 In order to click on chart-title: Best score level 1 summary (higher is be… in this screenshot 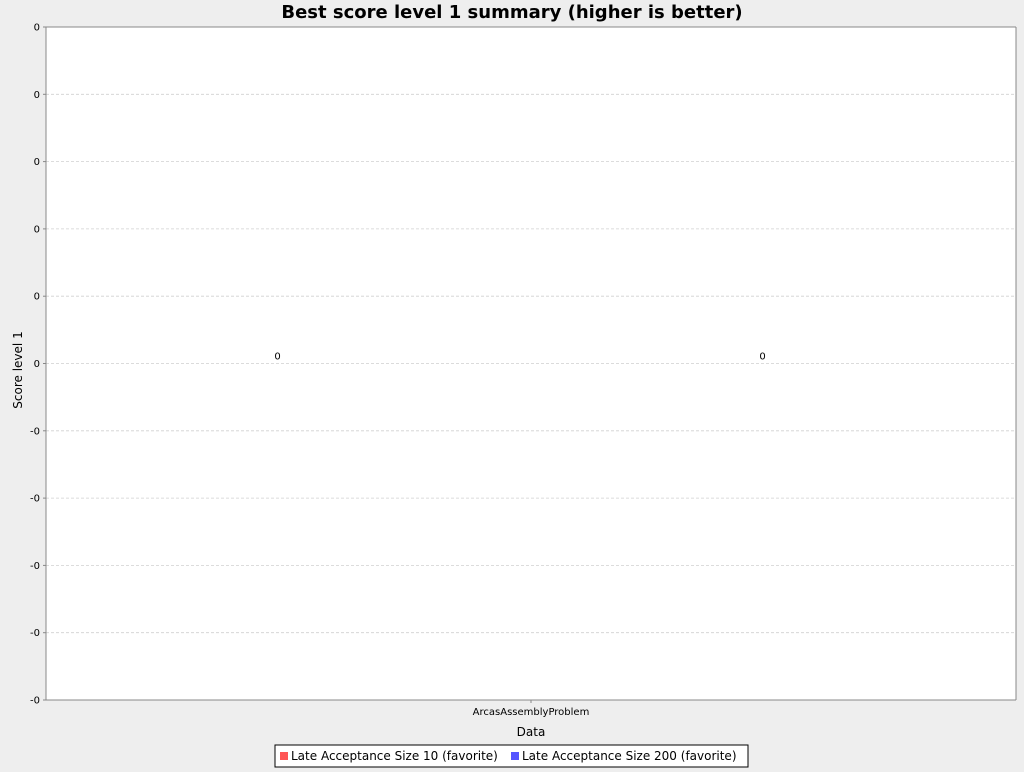, I will do `click(511, 12)`.